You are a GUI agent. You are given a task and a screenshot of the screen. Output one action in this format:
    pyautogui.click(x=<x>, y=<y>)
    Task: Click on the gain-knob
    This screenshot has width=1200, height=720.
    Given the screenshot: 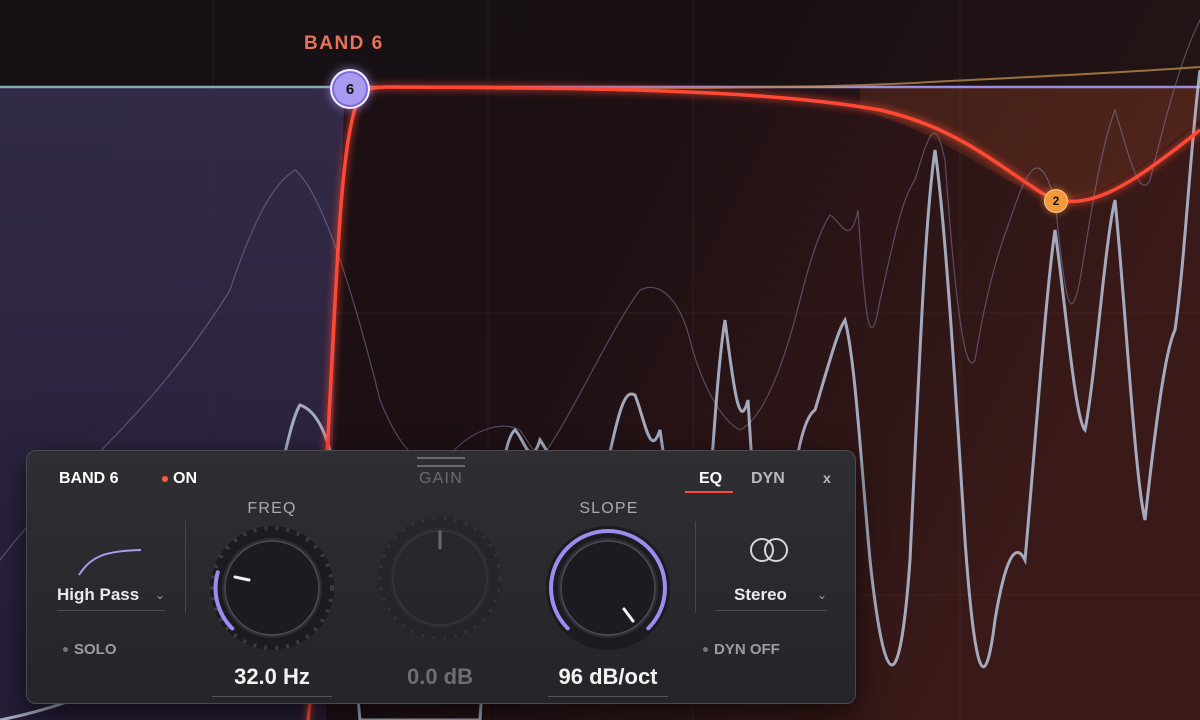 What is the action you would take?
    pyautogui.click(x=440, y=578)
    